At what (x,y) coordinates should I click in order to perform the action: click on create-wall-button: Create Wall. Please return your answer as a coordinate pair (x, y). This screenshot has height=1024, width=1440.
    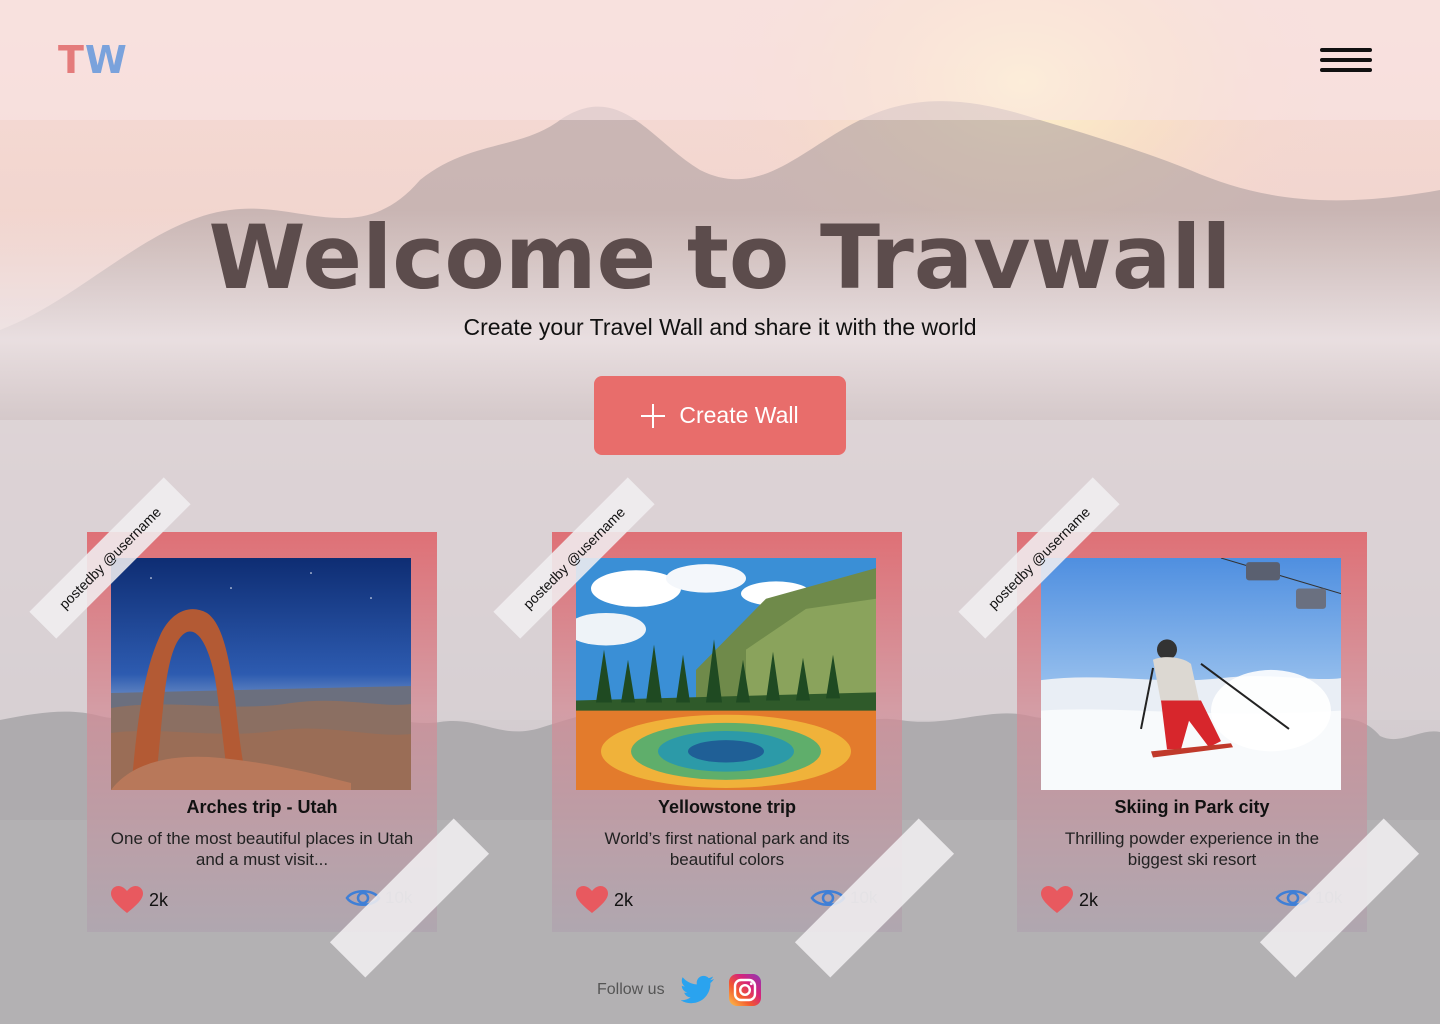
    Looking at the image, I should click on (720, 415).